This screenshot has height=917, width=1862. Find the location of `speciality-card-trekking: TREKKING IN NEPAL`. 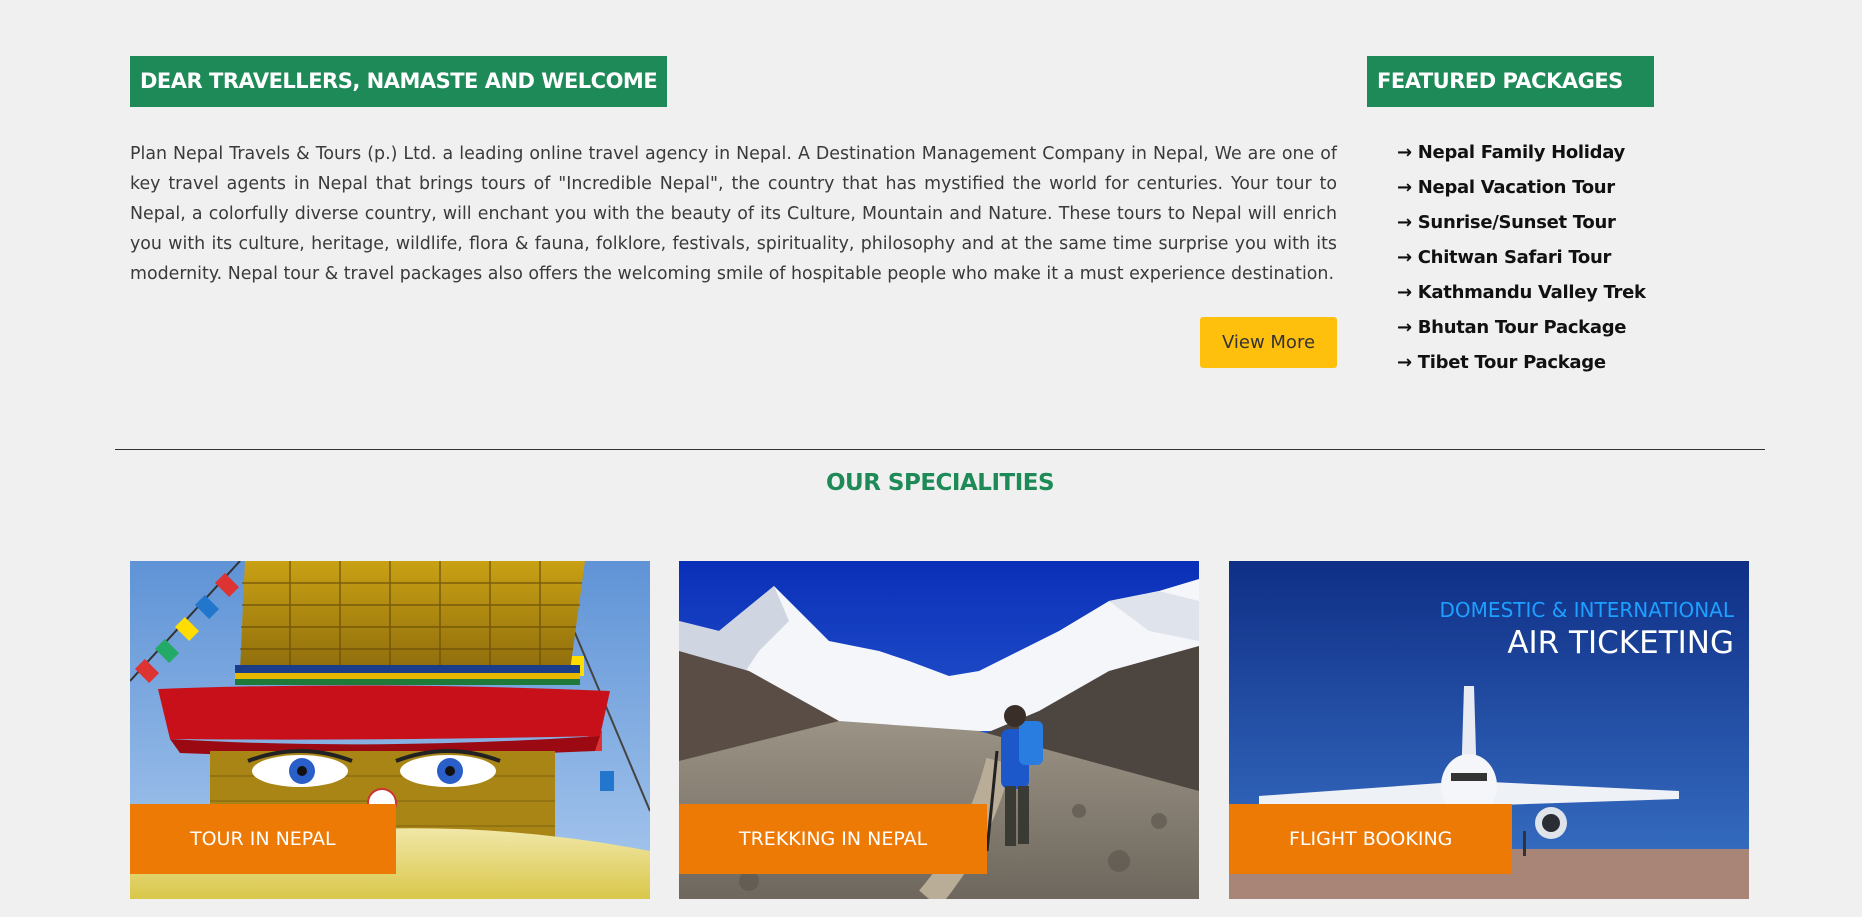

speciality-card-trekking: TREKKING IN NEPAL is located at coordinates (939, 730).